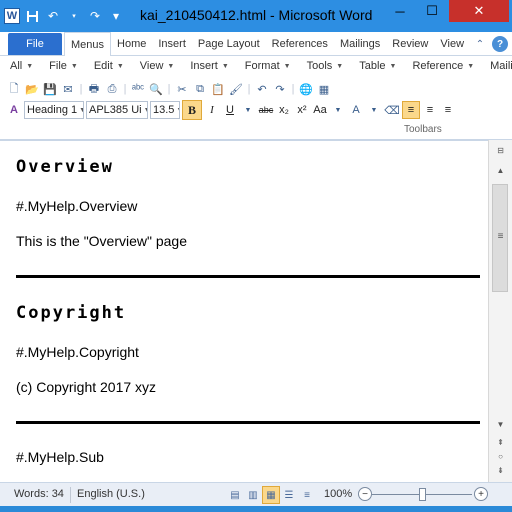  Describe the element at coordinates (500, 424) in the screenshot. I see `scroll-down-icon: ▼` at that location.